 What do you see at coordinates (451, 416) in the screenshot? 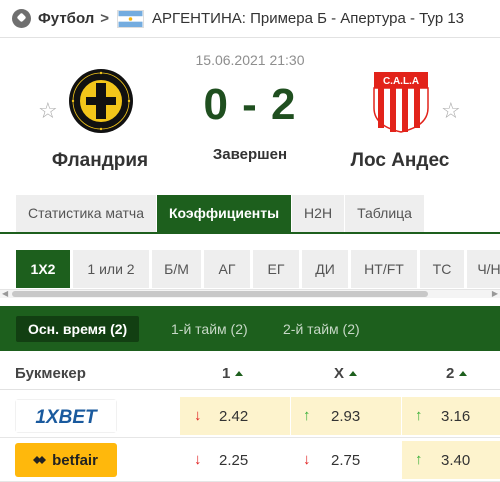
I see `odds-cell-2: ↑ 3.16` at bounding box center [451, 416].